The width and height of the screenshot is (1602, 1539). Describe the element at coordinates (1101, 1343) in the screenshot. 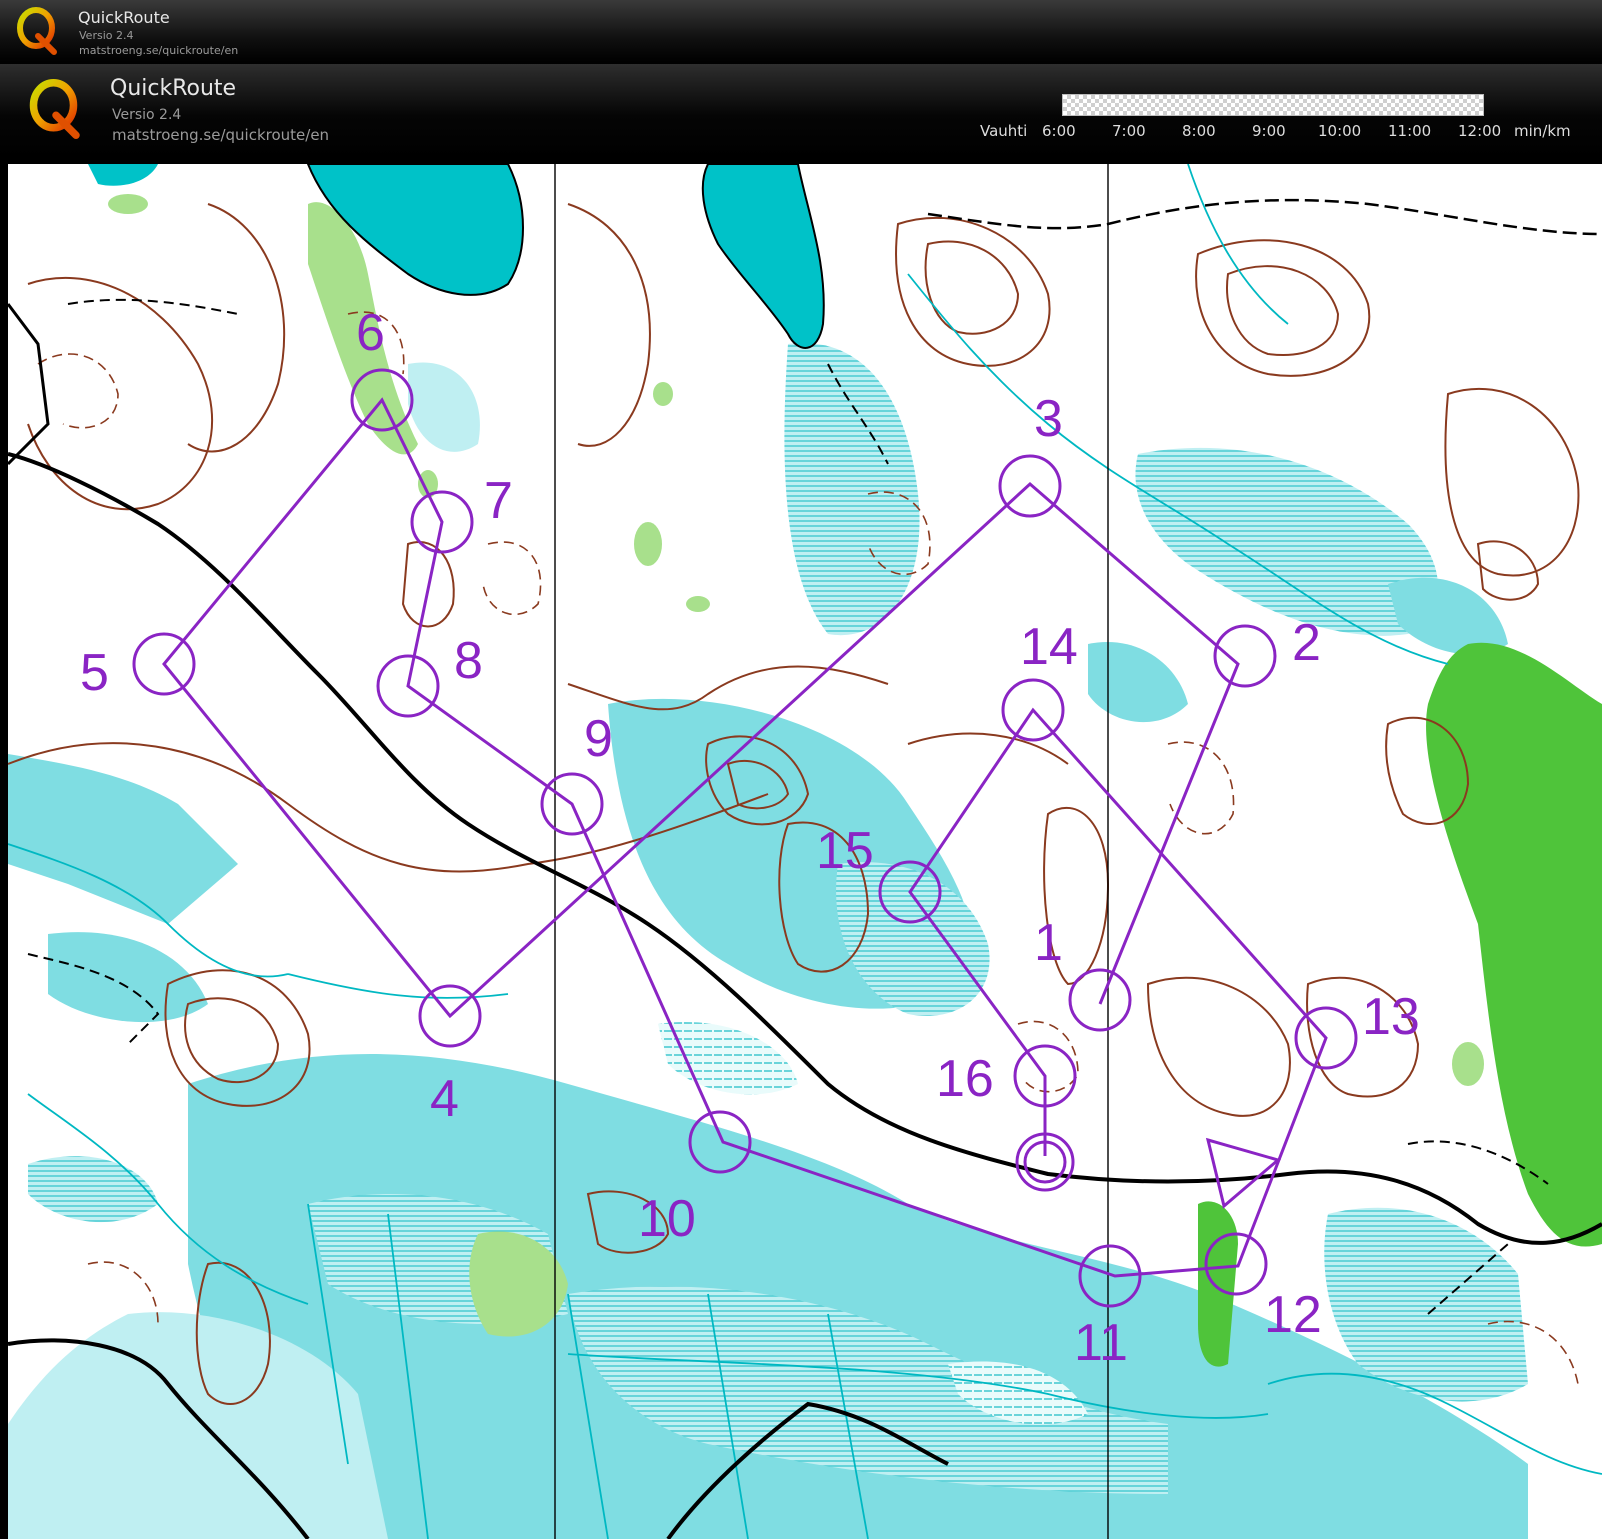

I see `control-number: 11` at that location.